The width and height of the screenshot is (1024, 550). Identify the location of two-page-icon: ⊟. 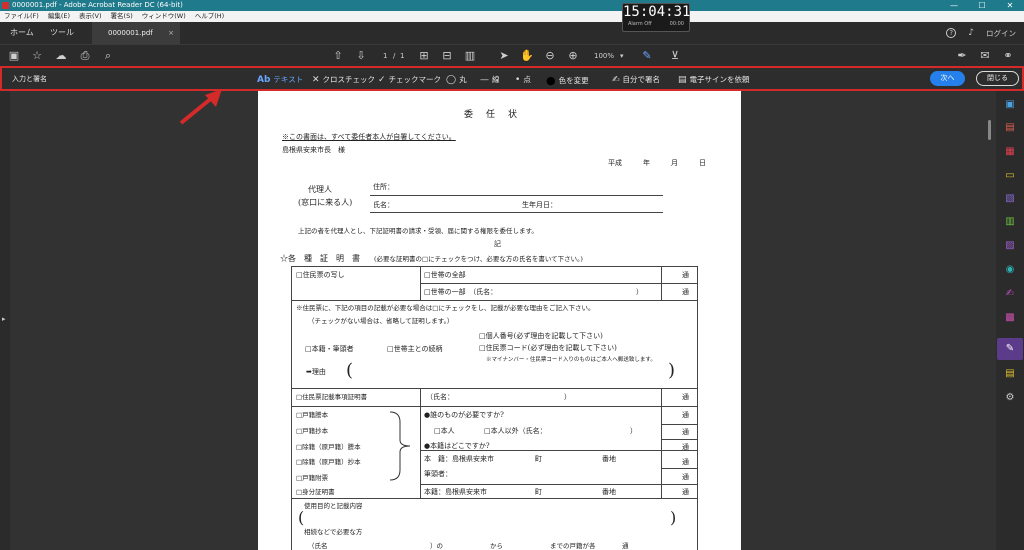
(447, 56).